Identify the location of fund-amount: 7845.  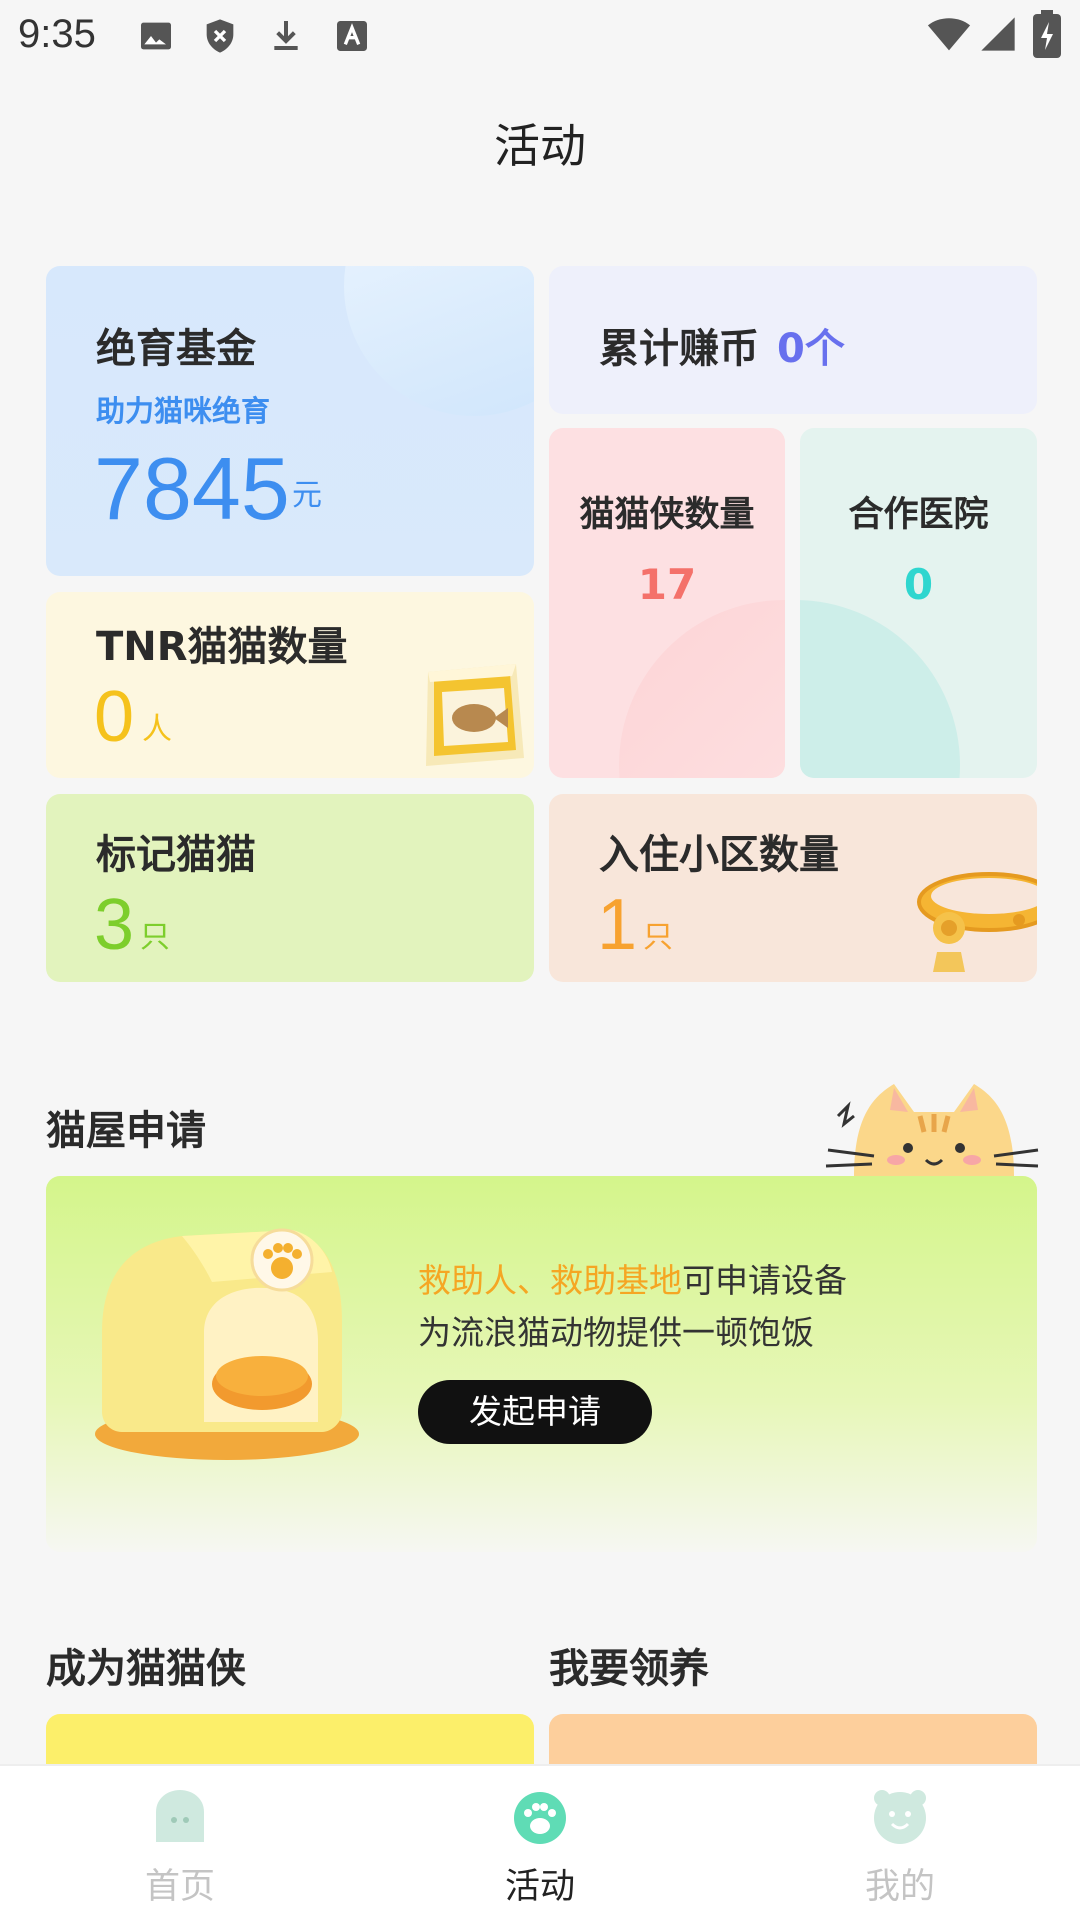
(192, 488).